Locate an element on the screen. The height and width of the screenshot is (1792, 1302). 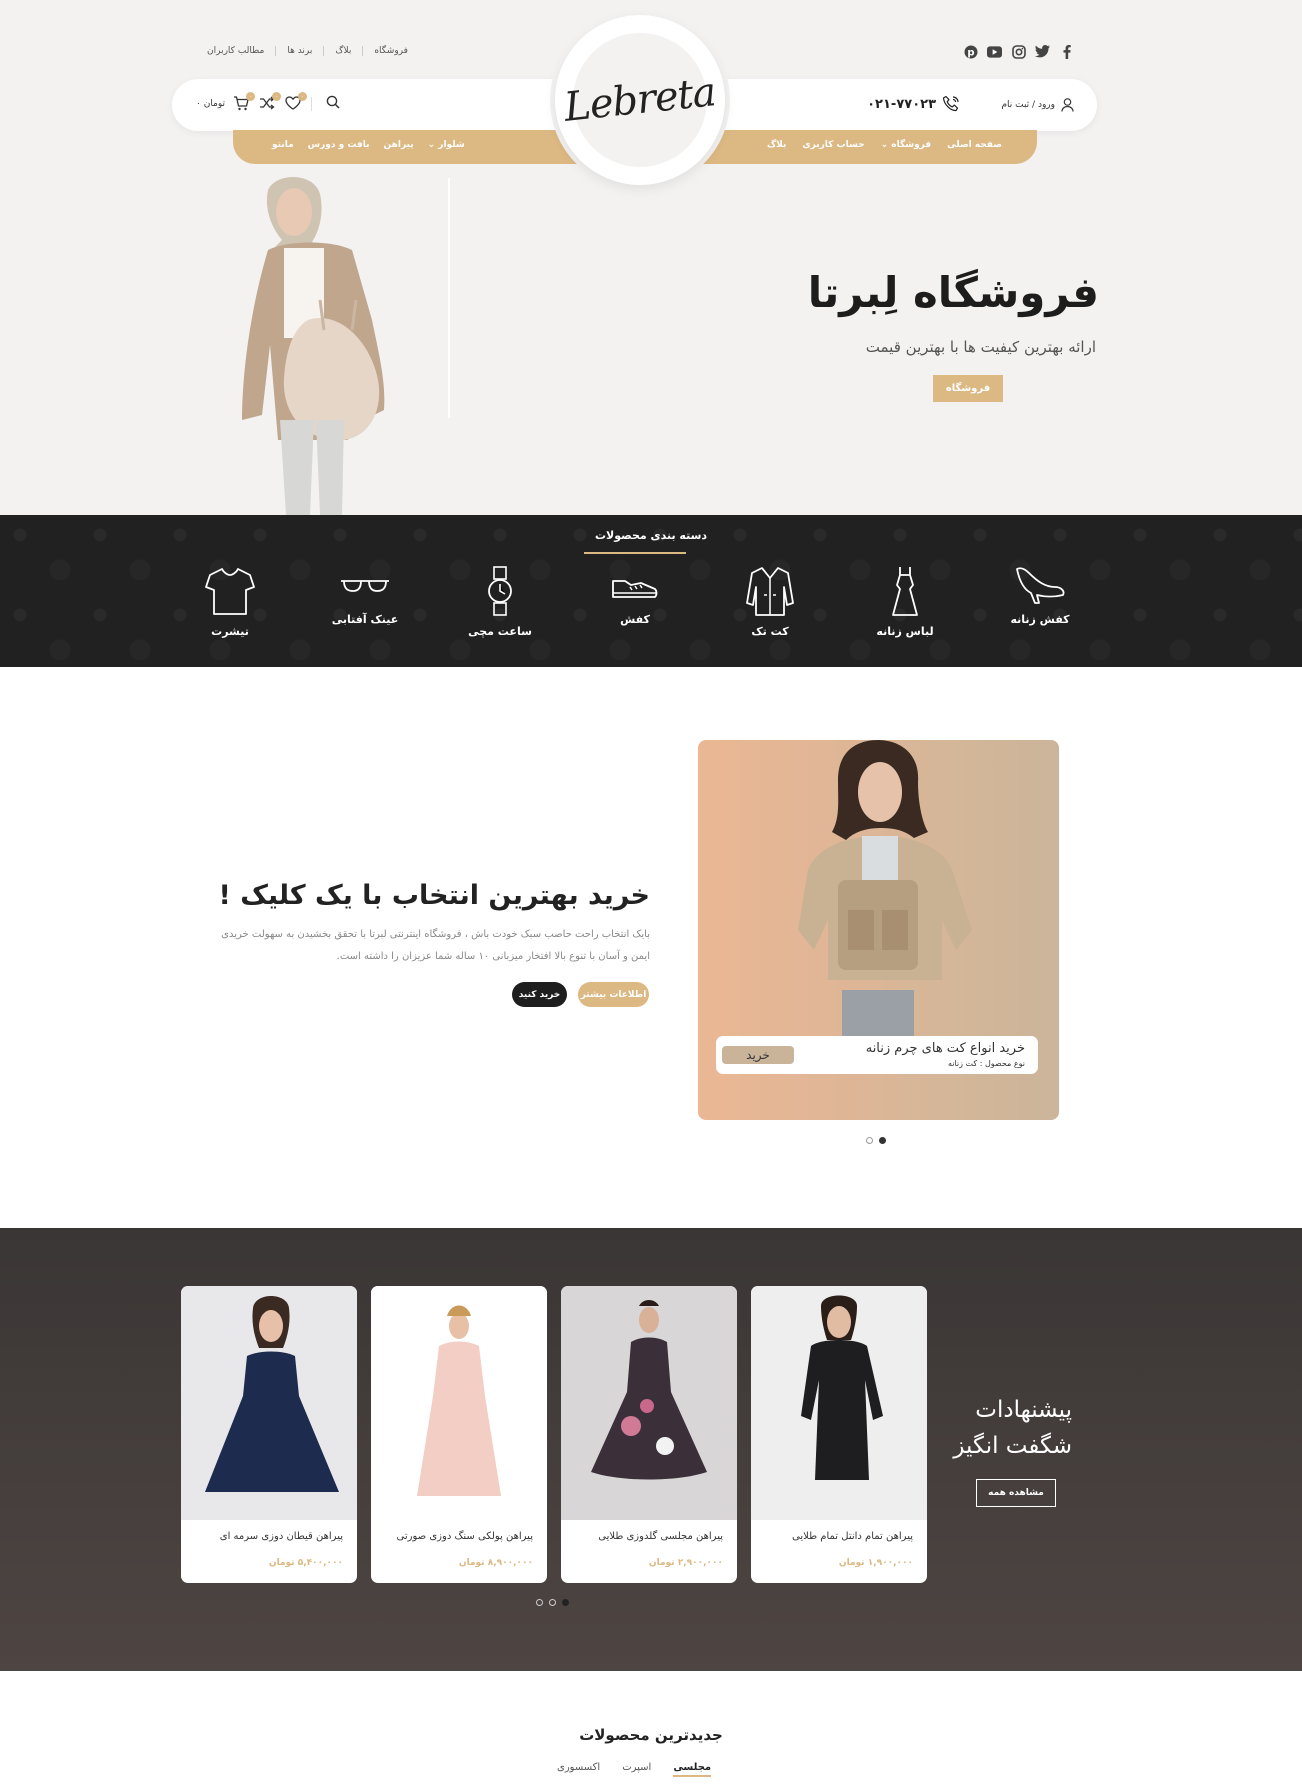
pinterest-icon: p is located at coordinates (970, 51).